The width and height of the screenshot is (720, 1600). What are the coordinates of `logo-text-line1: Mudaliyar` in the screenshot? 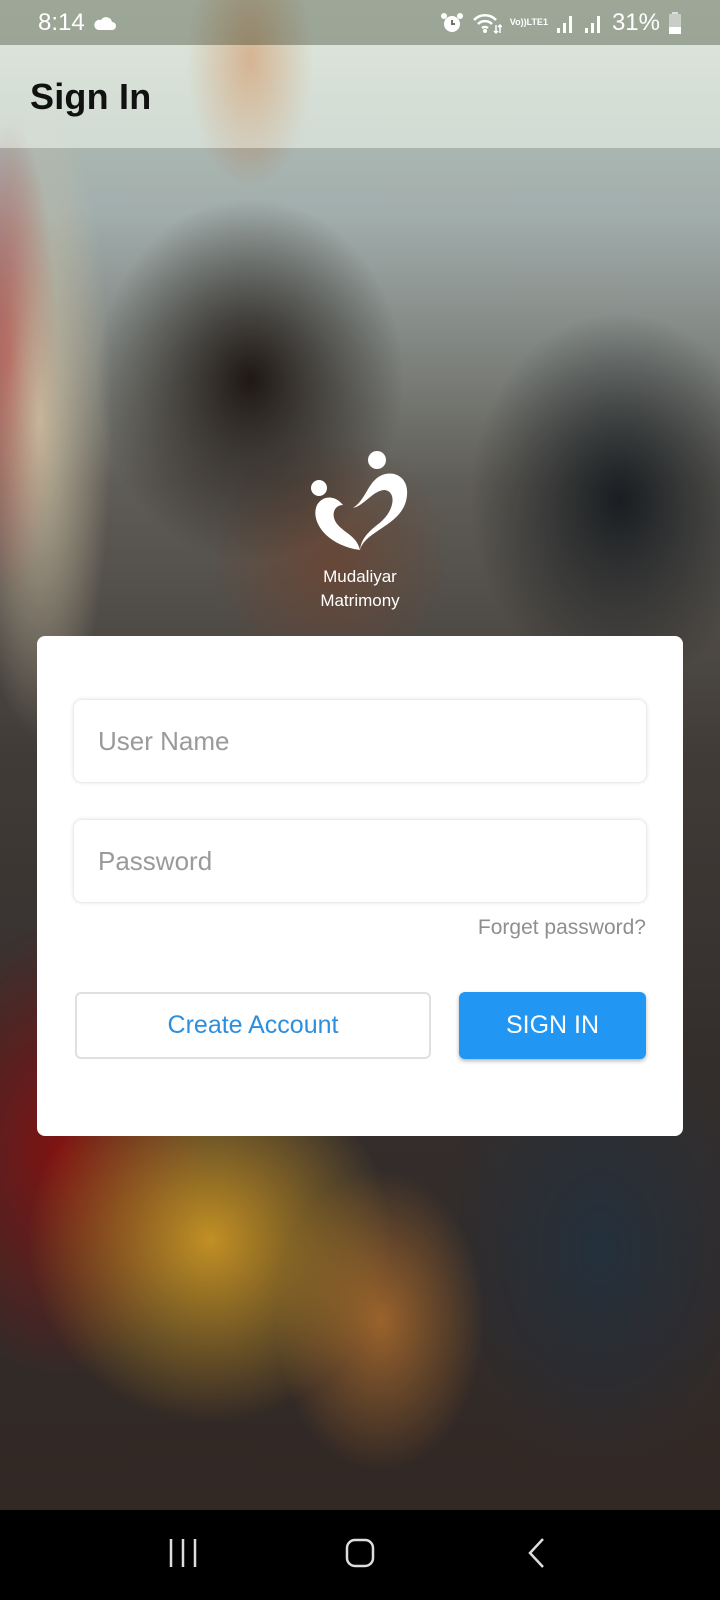 It's located at (360, 576).